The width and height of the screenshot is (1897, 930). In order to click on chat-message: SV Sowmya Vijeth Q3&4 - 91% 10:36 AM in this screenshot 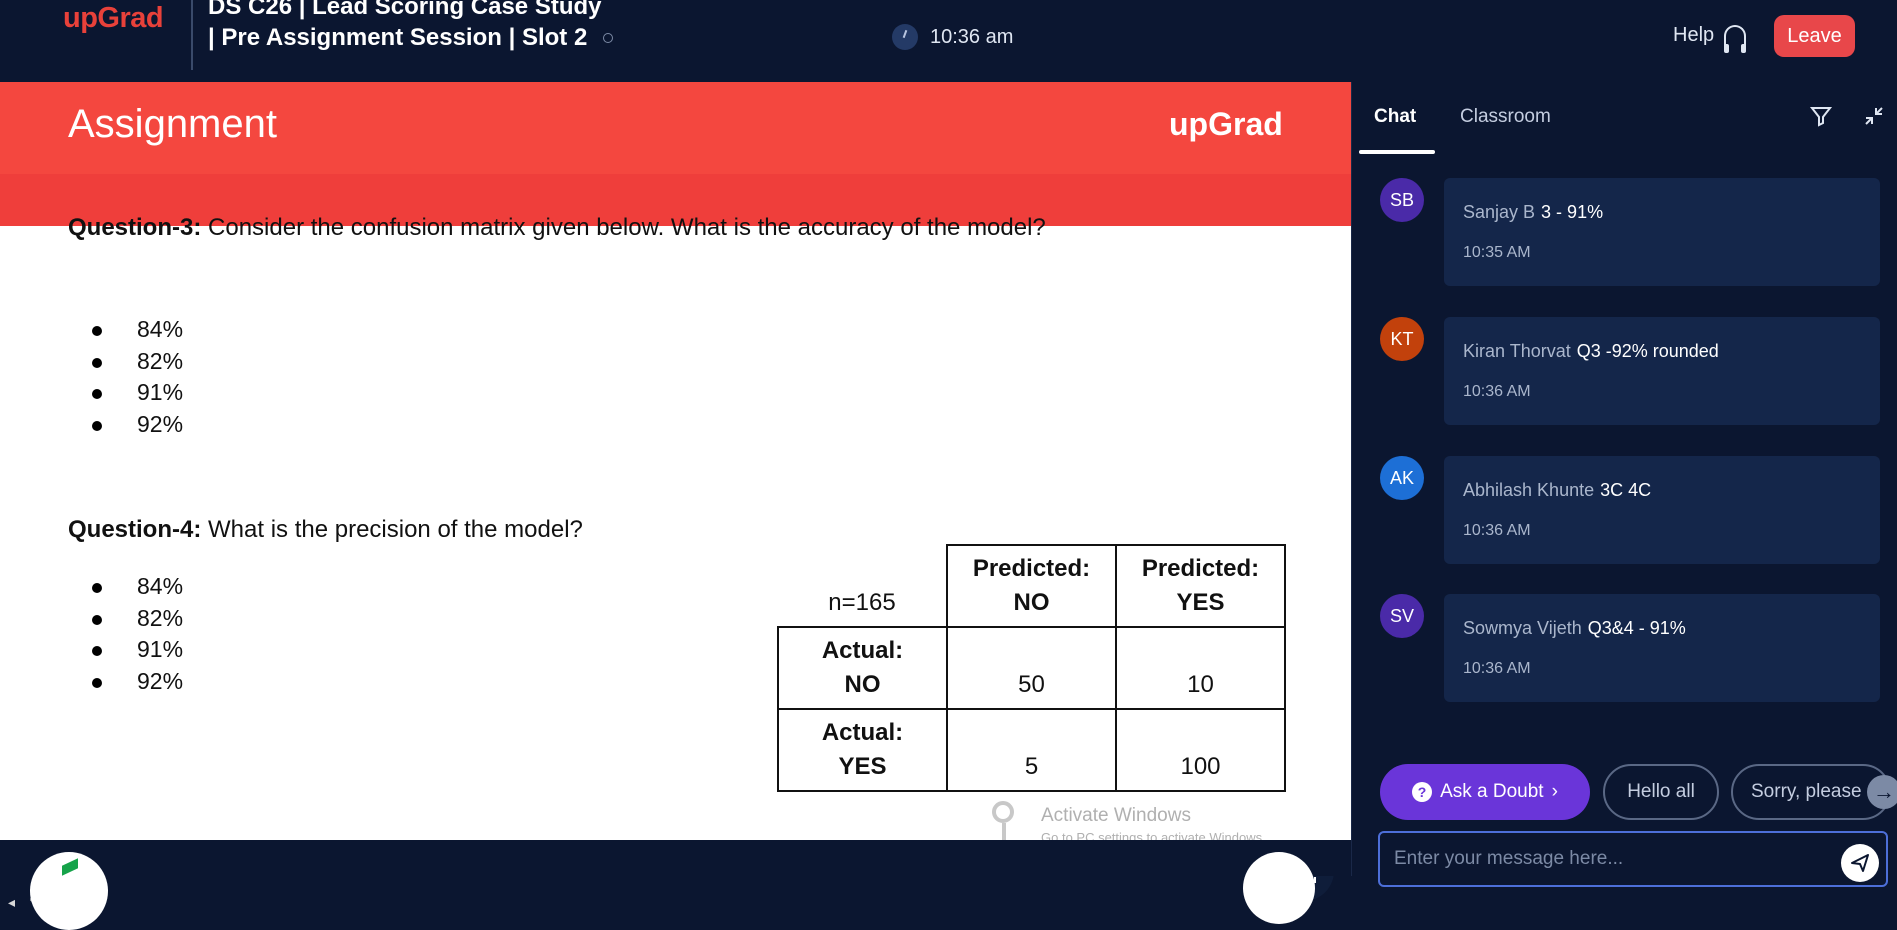, I will do `click(1635, 649)`.